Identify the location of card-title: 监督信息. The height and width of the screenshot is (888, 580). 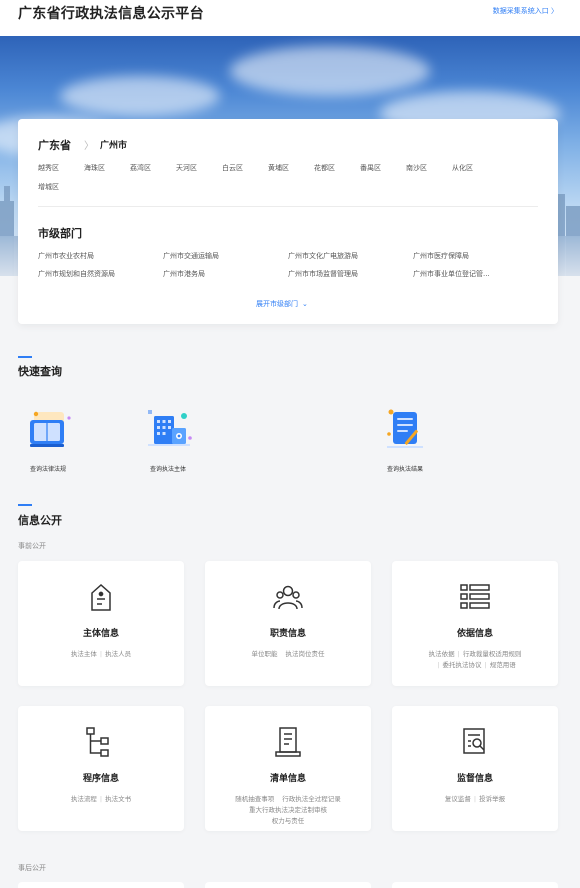
(474, 779).